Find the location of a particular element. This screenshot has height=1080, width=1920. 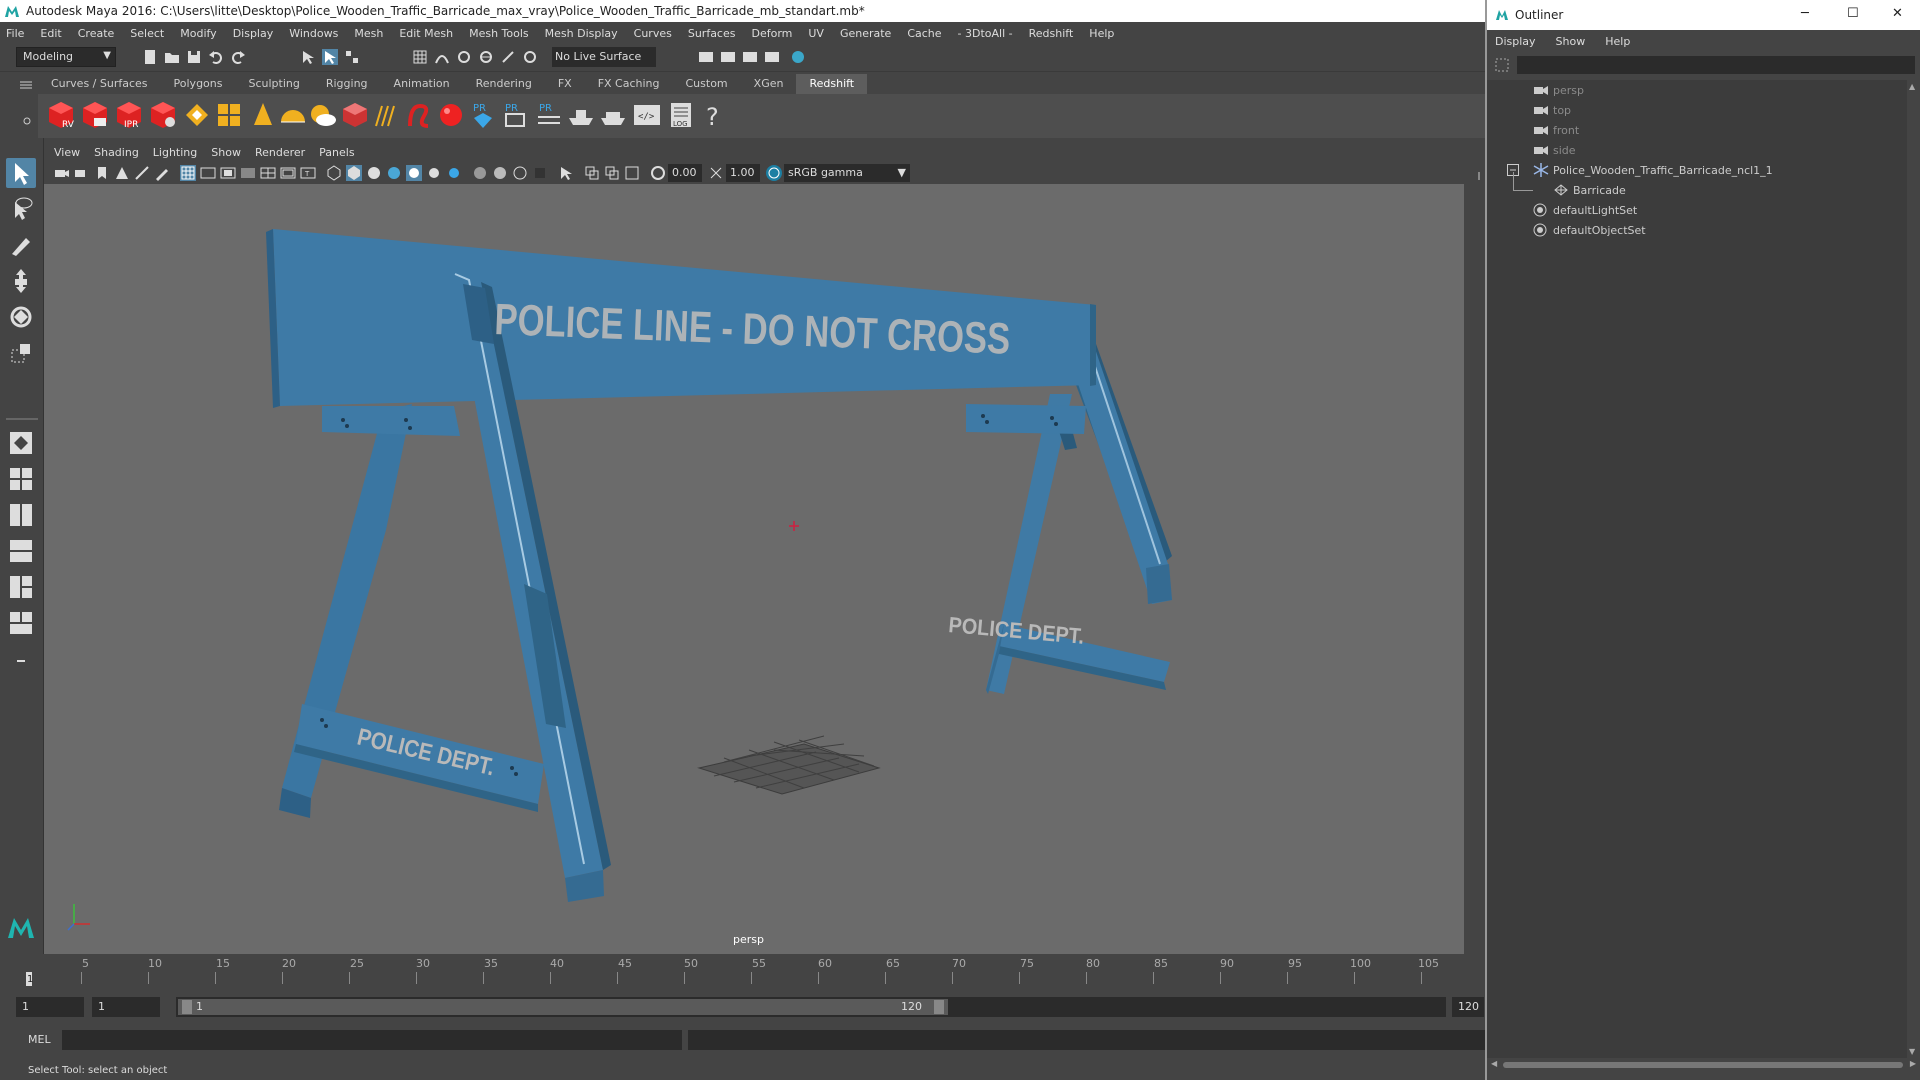

menu-file: File is located at coordinates (15, 33).